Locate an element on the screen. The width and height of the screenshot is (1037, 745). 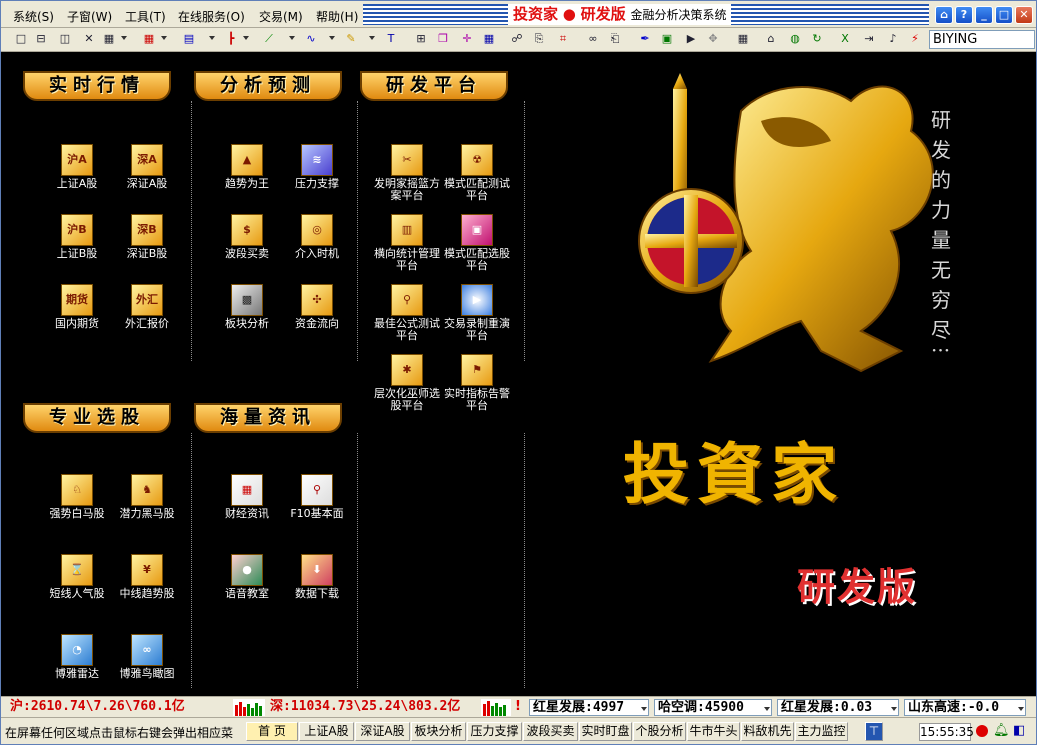
forecast-item-capital-flow: ✣ 资金流向 is located at coordinates (317, 313).